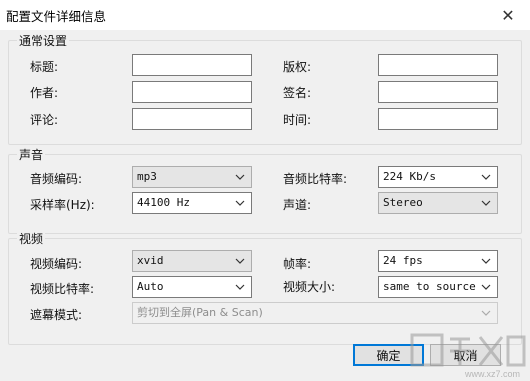 The width and height of the screenshot is (530, 381). I want to click on channels-value: Stereo, so click(403, 202).